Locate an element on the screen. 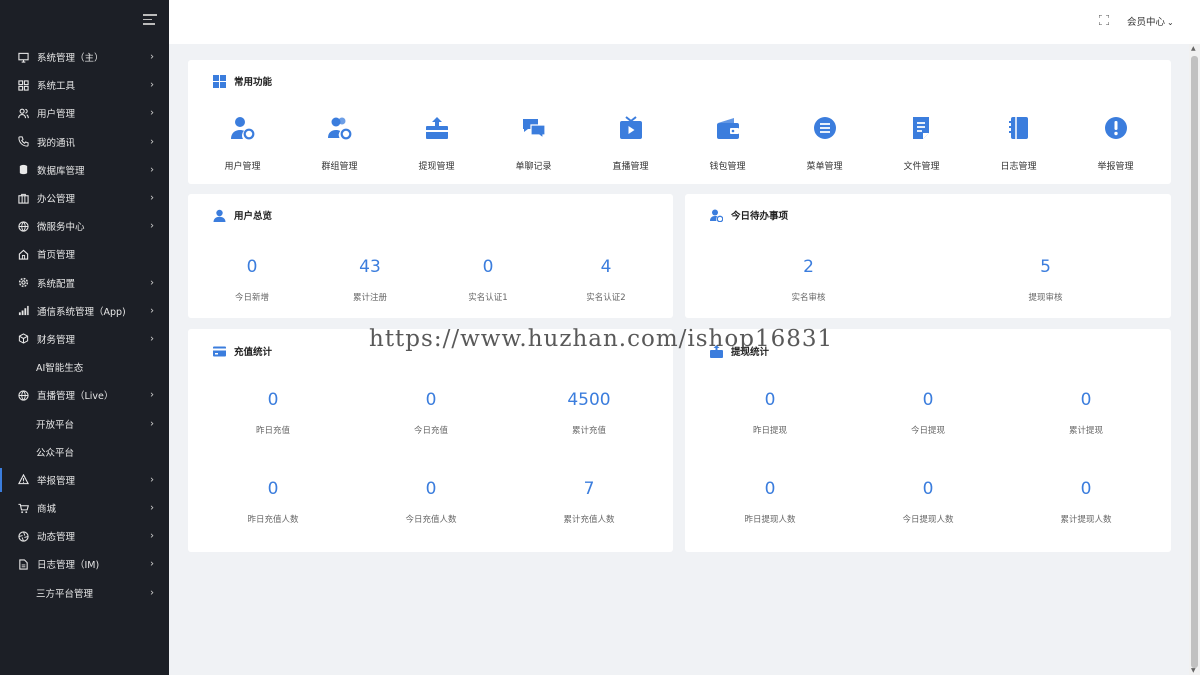  sidebar-item: 通信系统管理（App) › is located at coordinates (84, 311).